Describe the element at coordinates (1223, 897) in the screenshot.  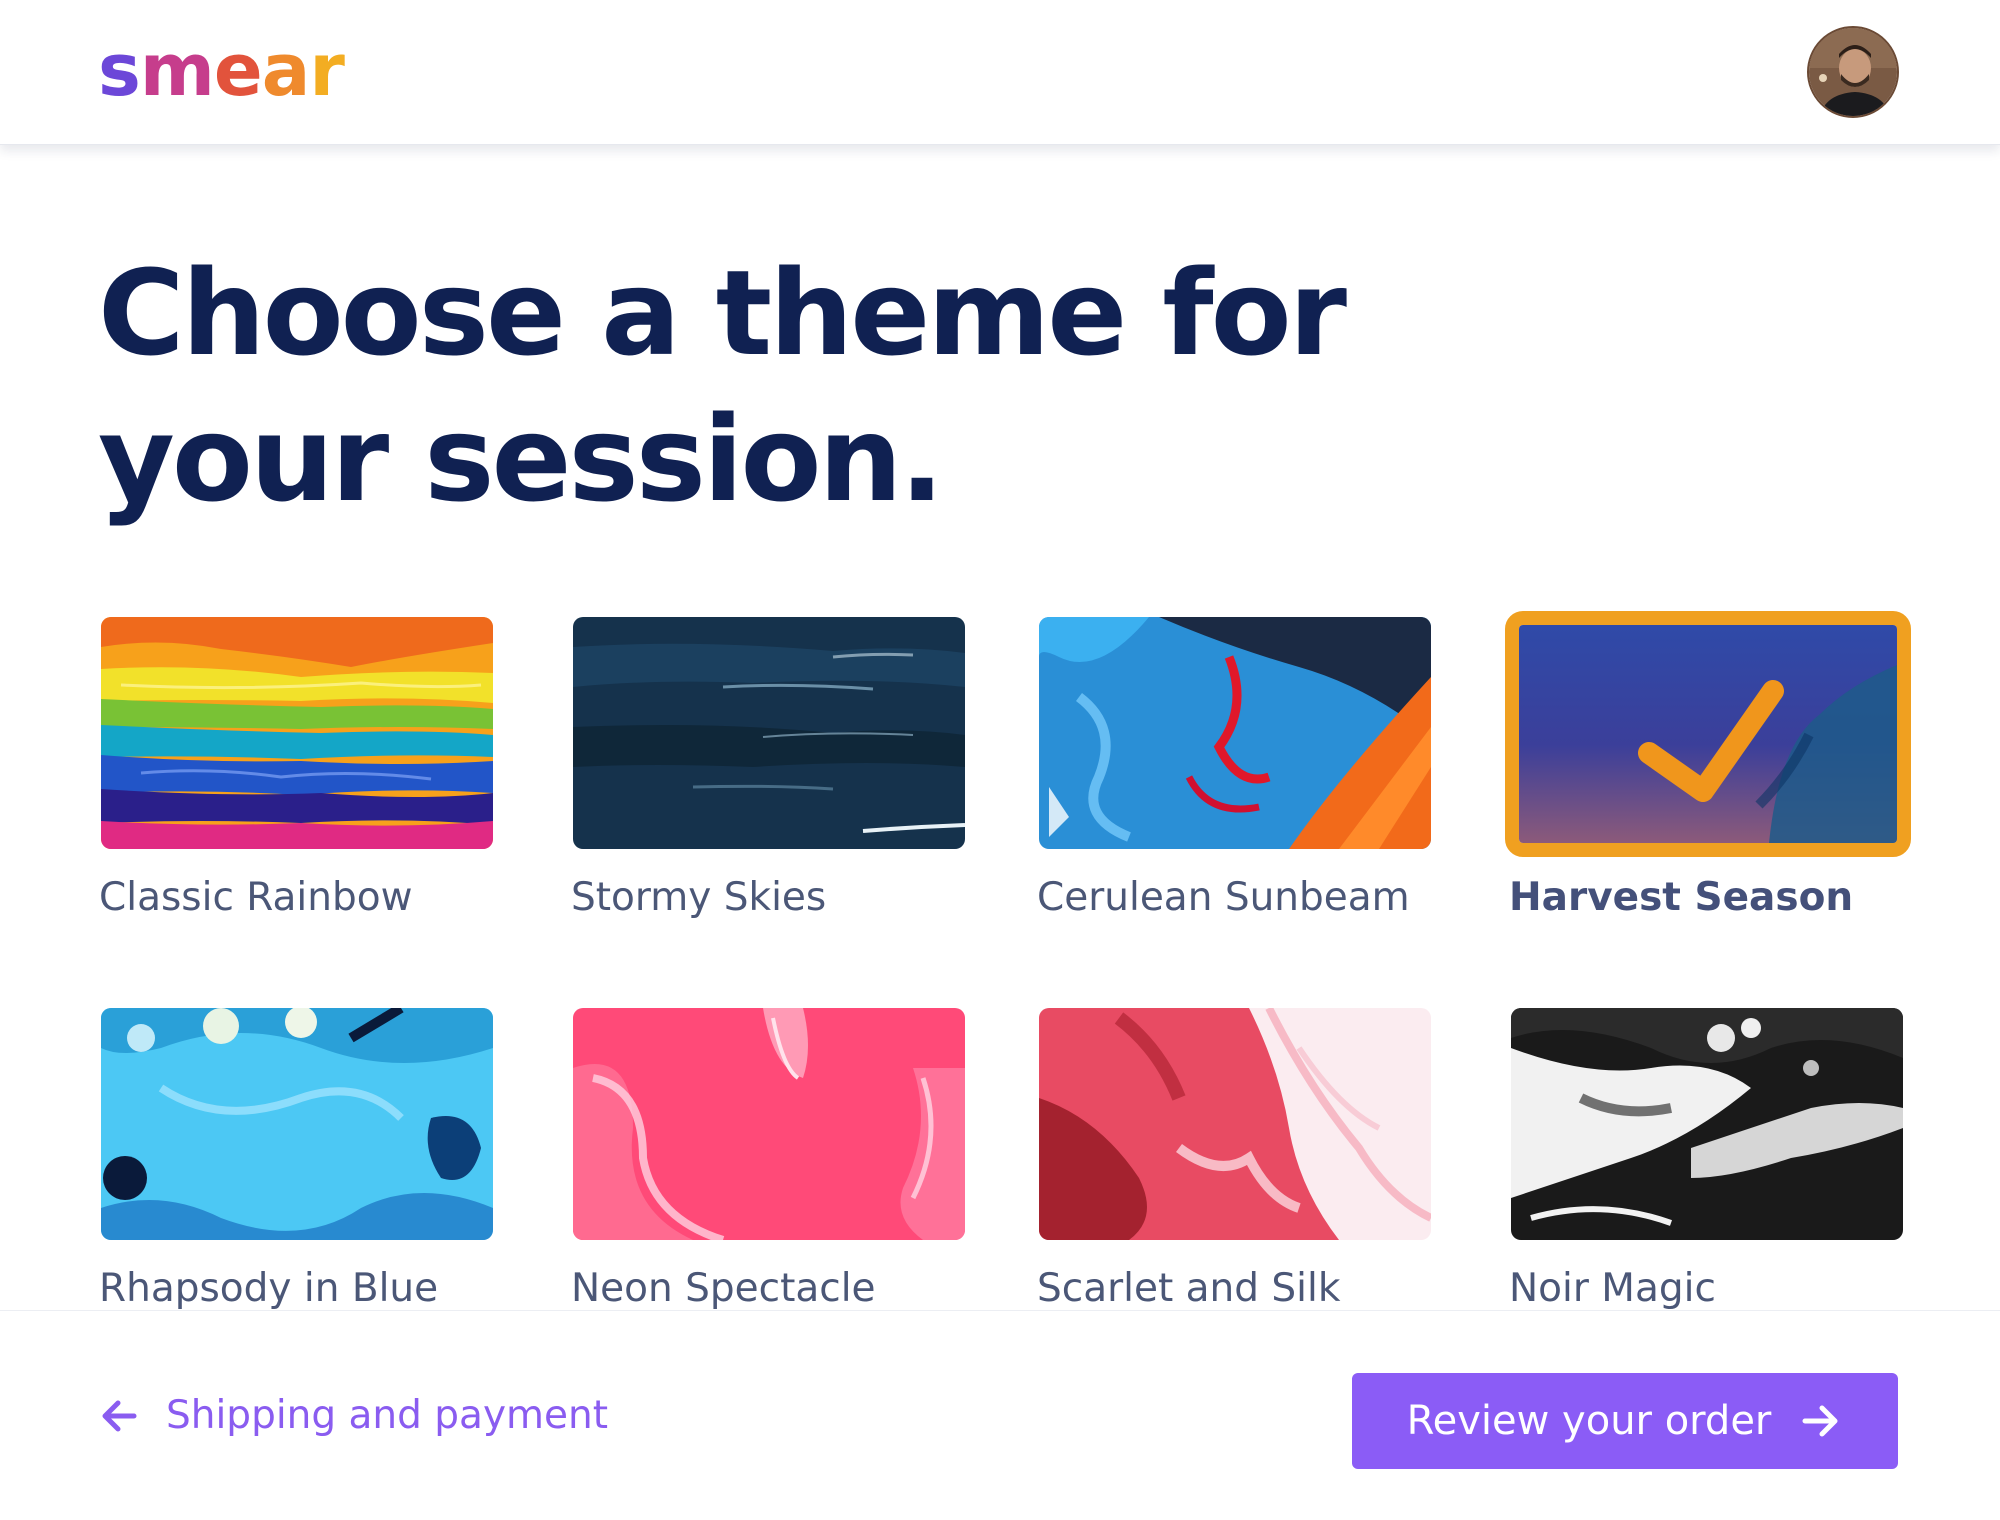
I see `theme-label: Cerulean Sunbeam` at that location.